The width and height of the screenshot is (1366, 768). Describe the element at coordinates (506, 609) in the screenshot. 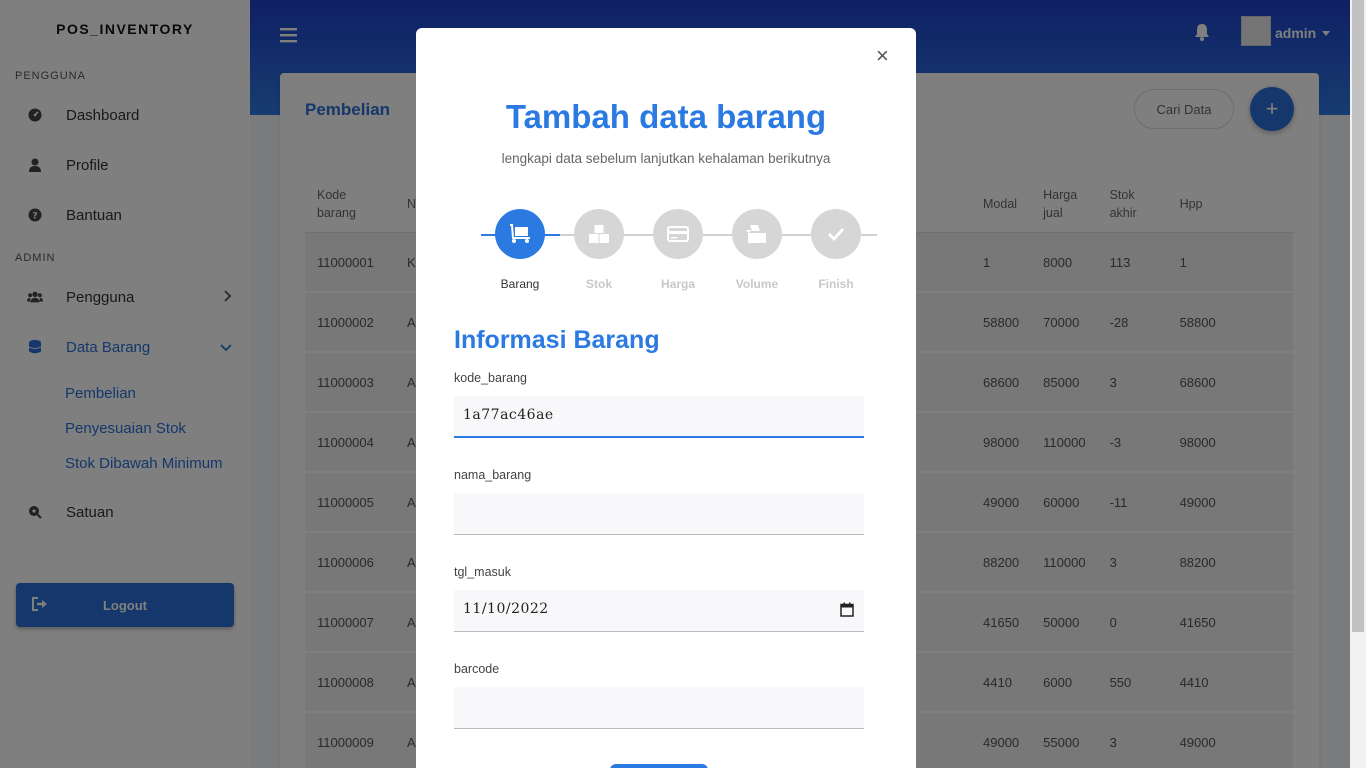

I see `tgl-masuk-value: 11/10/2022` at that location.